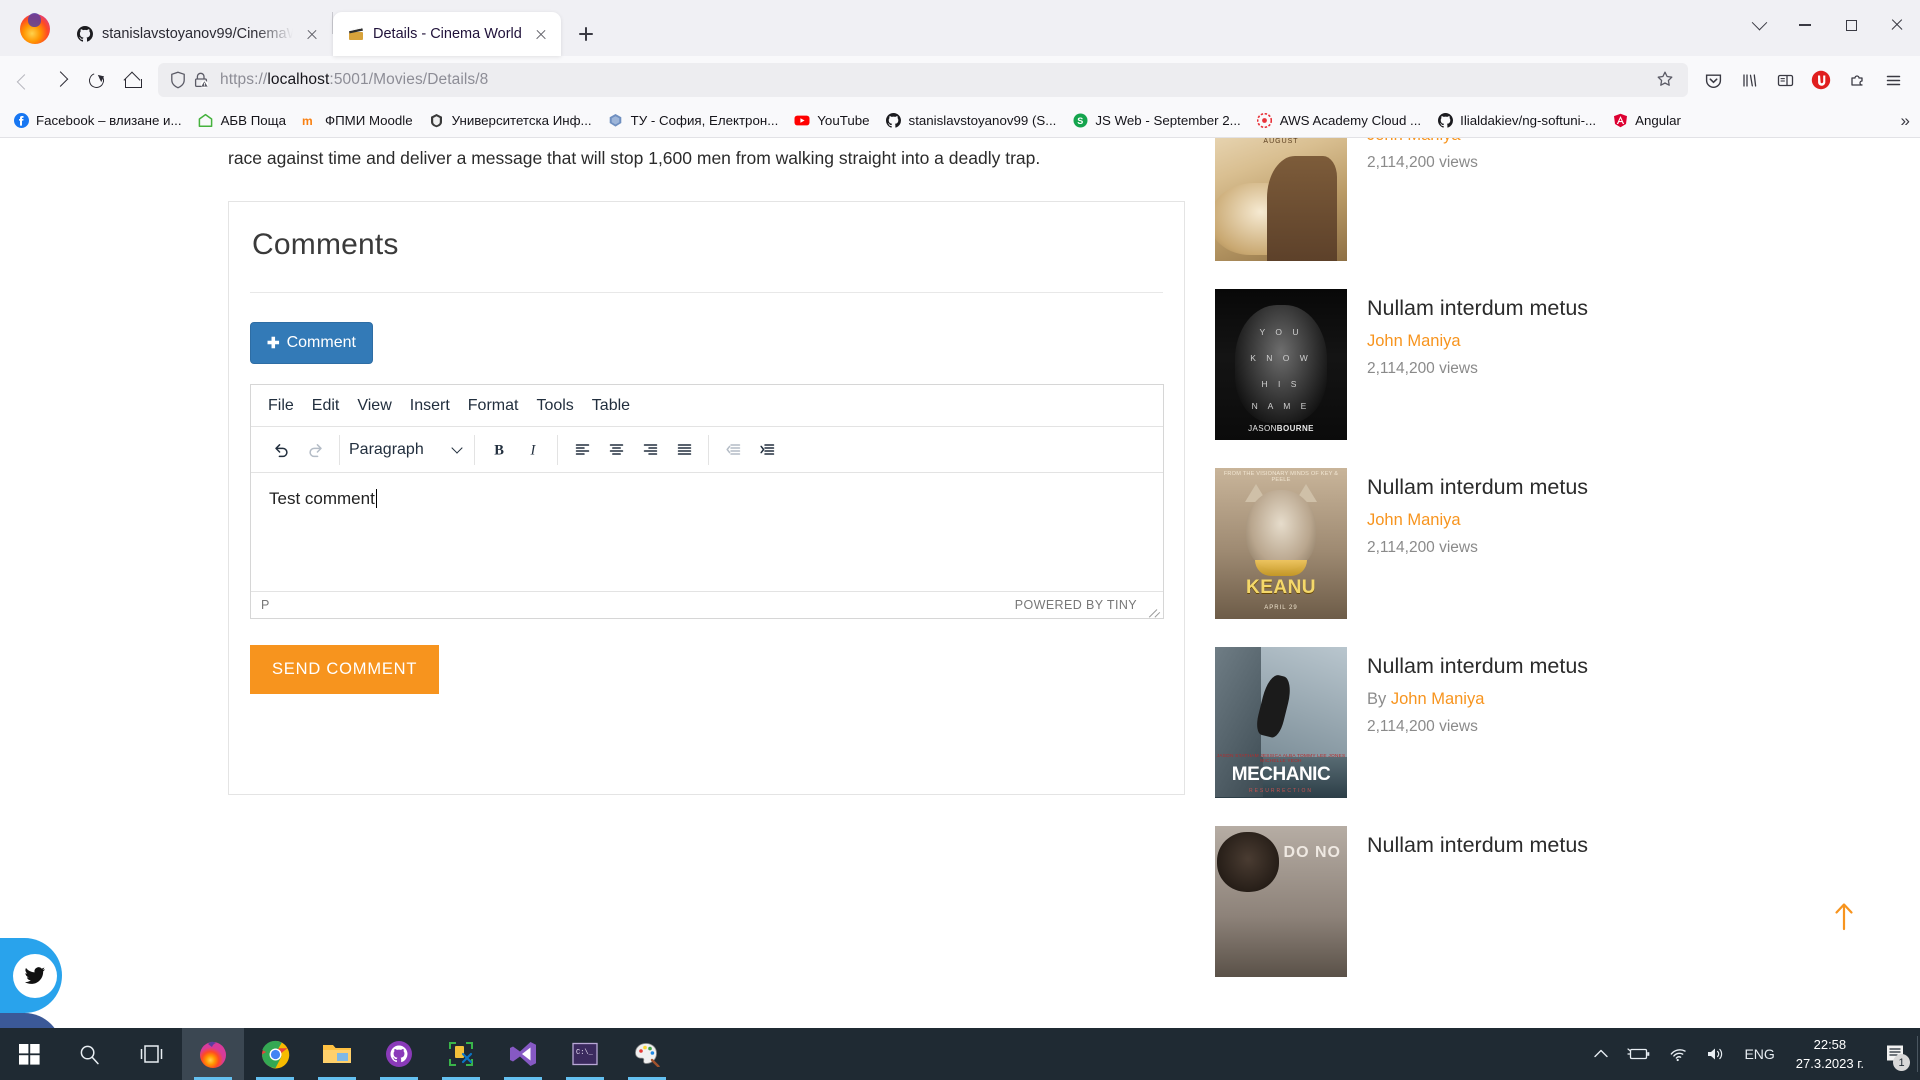 This screenshot has height=1080, width=1920. What do you see at coordinates (650, 450) in the screenshot?
I see `align-right-icon` at bounding box center [650, 450].